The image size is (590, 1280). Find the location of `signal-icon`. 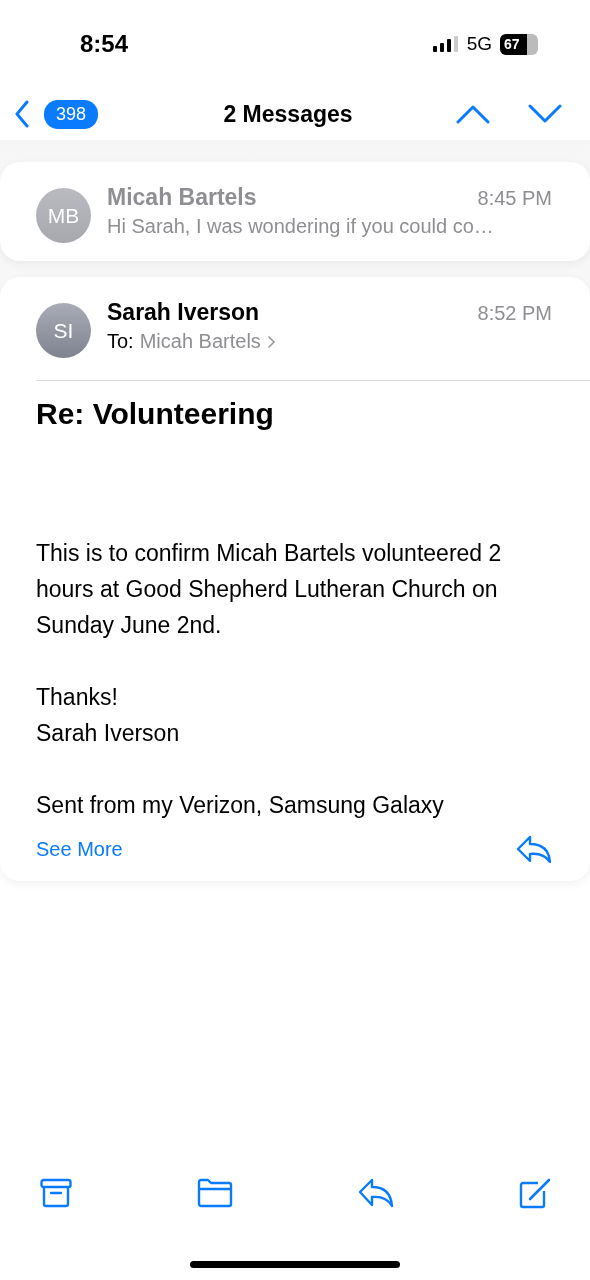

signal-icon is located at coordinates (445, 44).